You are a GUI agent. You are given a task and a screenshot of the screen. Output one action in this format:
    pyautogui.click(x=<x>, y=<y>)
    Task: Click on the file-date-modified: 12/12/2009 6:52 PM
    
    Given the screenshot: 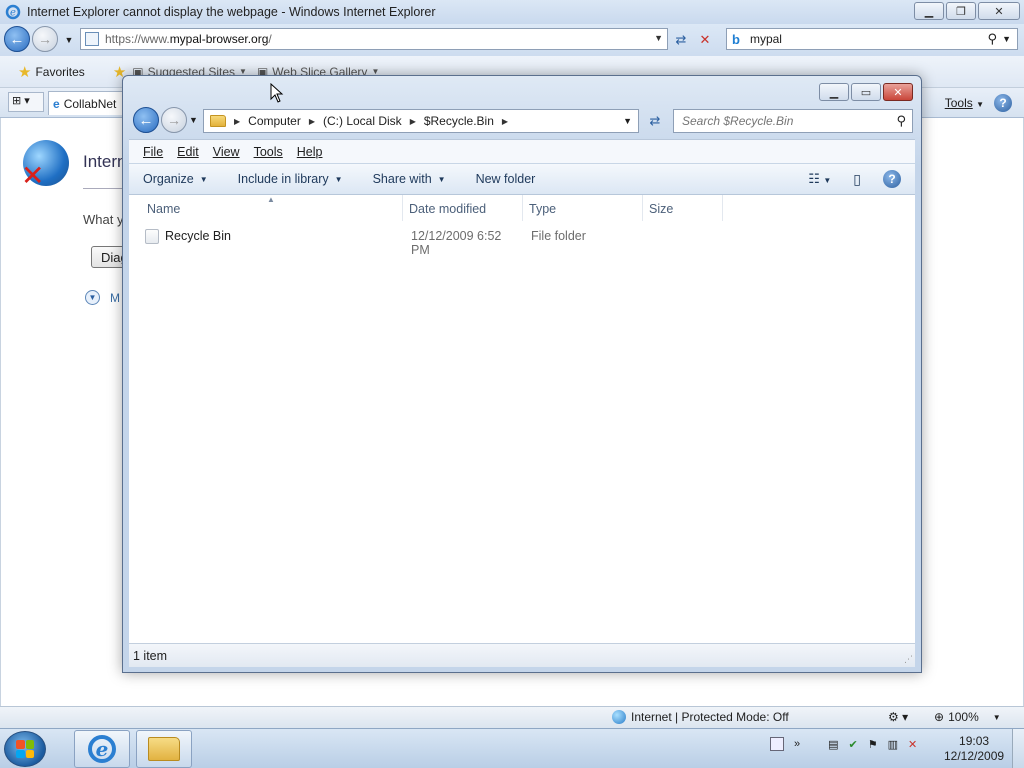 What is the action you would take?
    pyautogui.click(x=456, y=243)
    